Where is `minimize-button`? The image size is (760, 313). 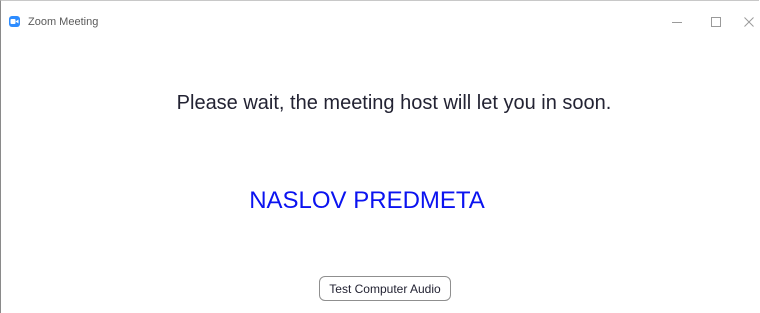
minimize-button is located at coordinates (677, 22).